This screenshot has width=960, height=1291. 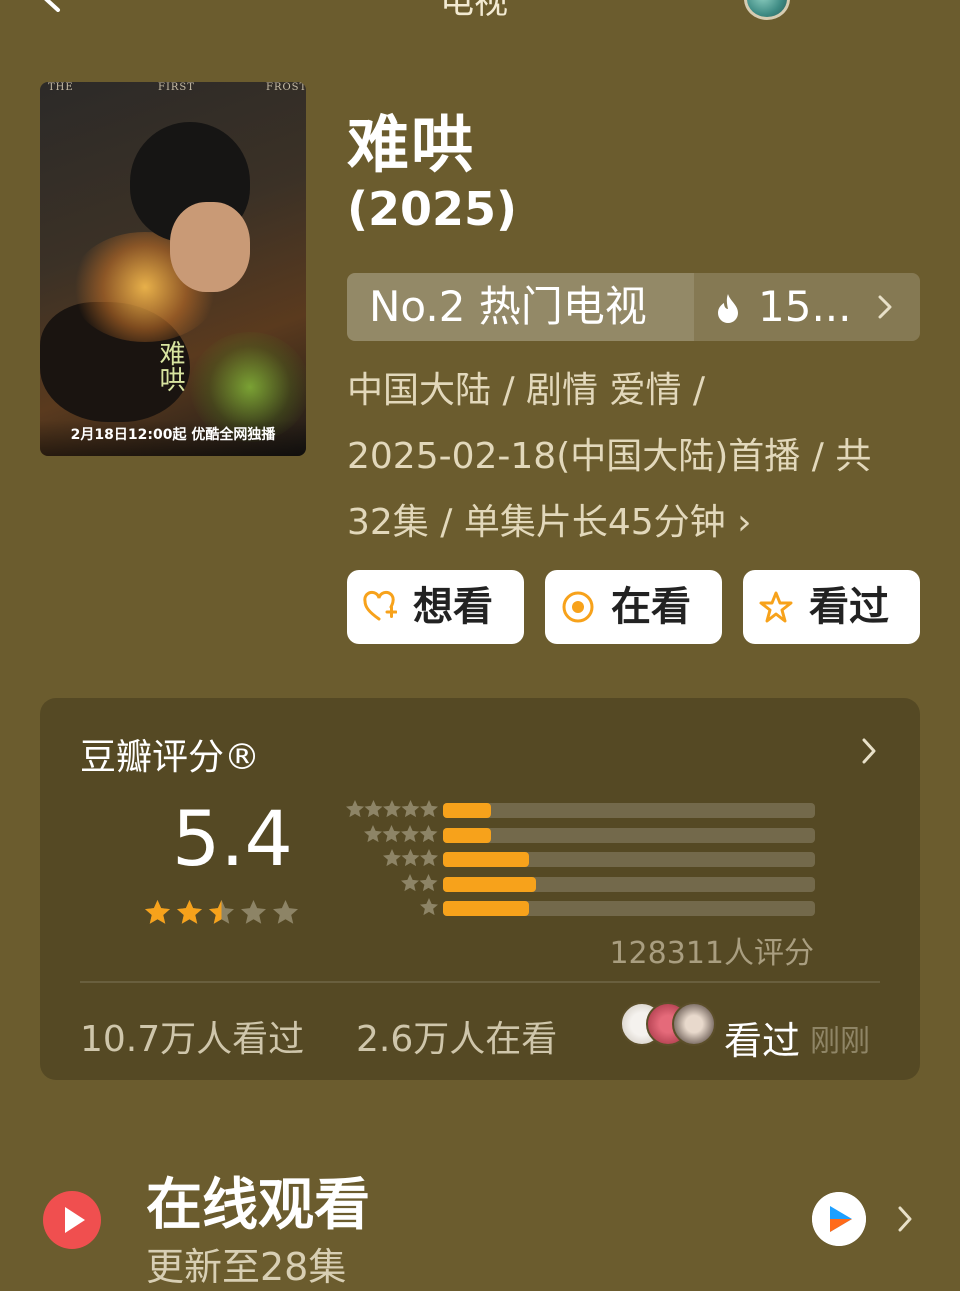 I want to click on poster-header-text: THE FIRST FROST, so click(x=173, y=89).